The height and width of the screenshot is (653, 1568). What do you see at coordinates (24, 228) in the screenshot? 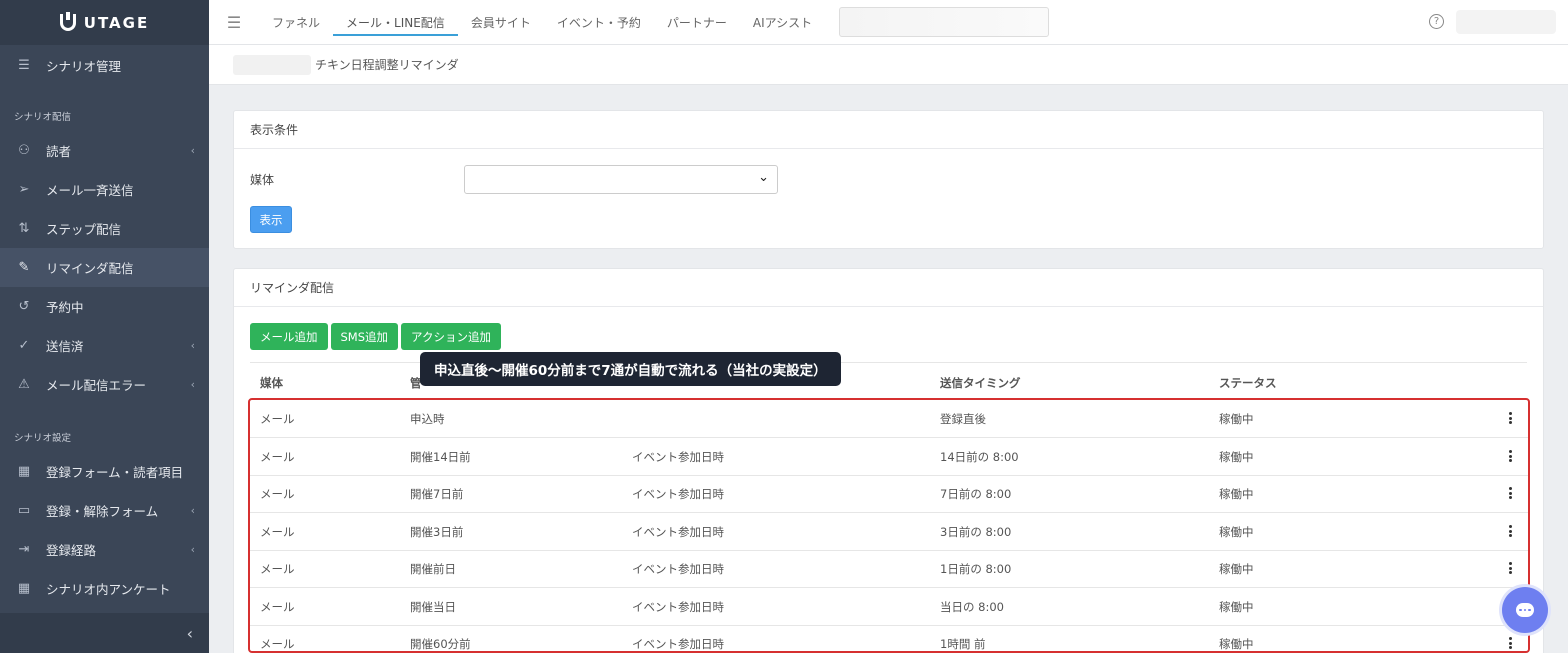
I see `sort-icon: ⇅` at bounding box center [24, 228].